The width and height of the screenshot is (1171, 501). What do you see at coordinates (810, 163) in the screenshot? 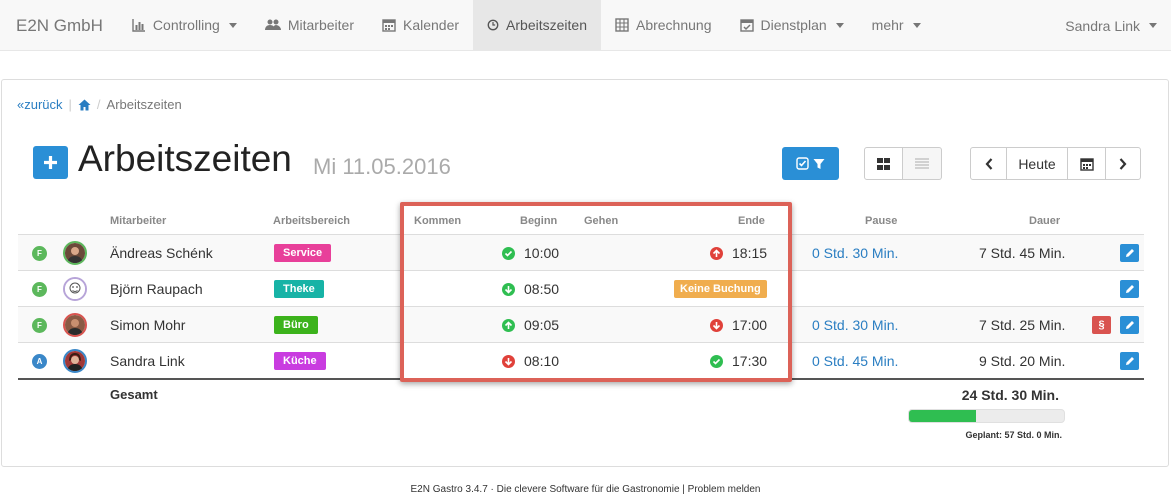
I see `filter-button` at bounding box center [810, 163].